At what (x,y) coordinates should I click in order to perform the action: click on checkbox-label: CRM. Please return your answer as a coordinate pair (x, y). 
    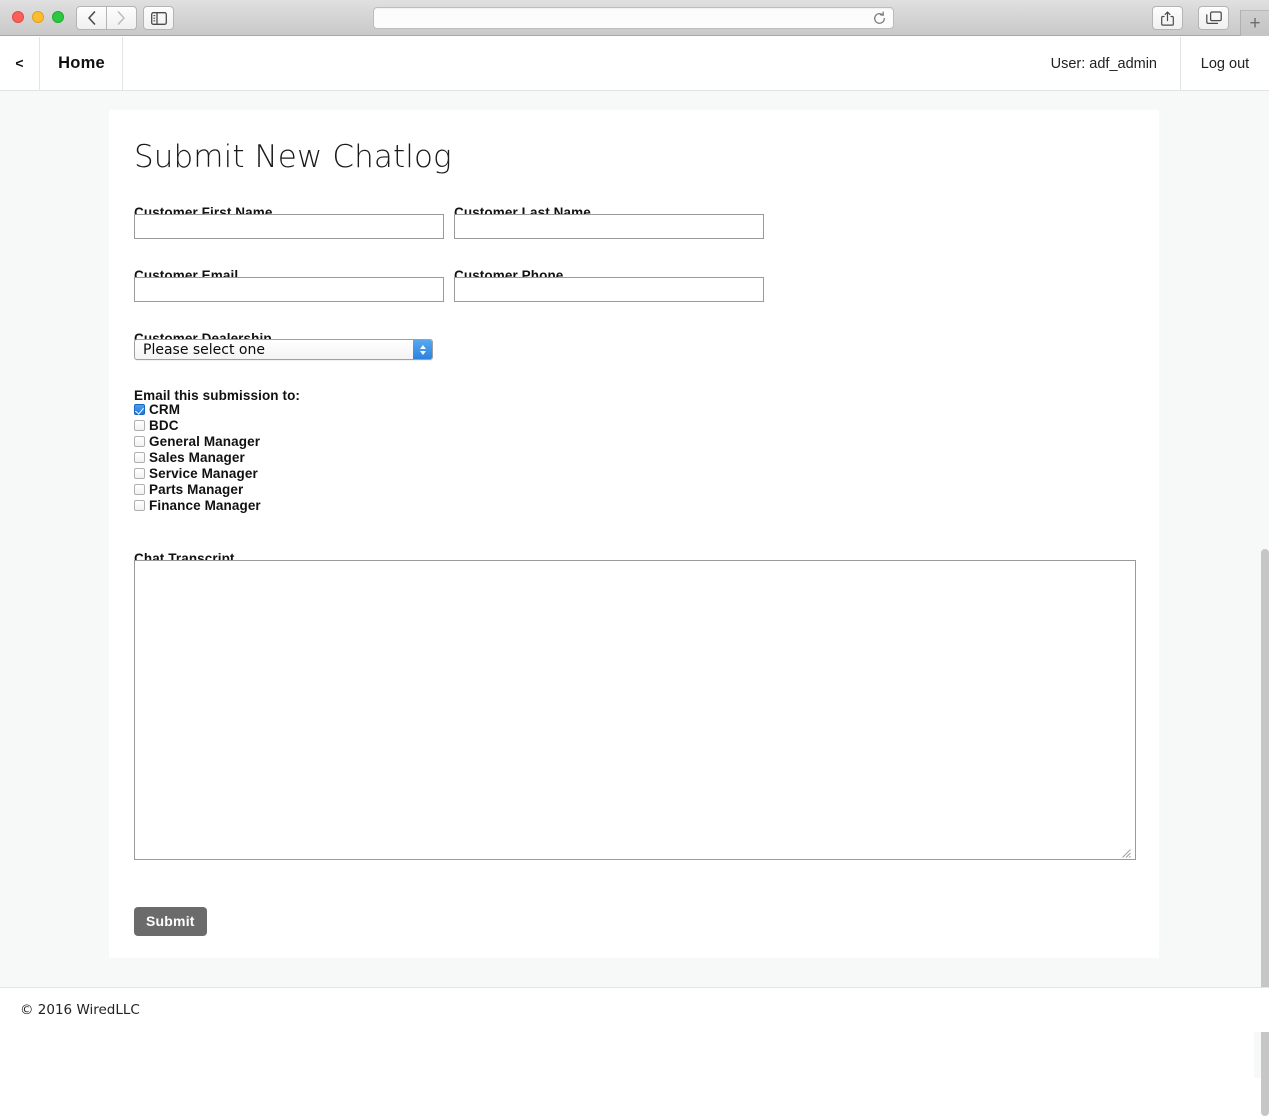
    Looking at the image, I should click on (165, 409).